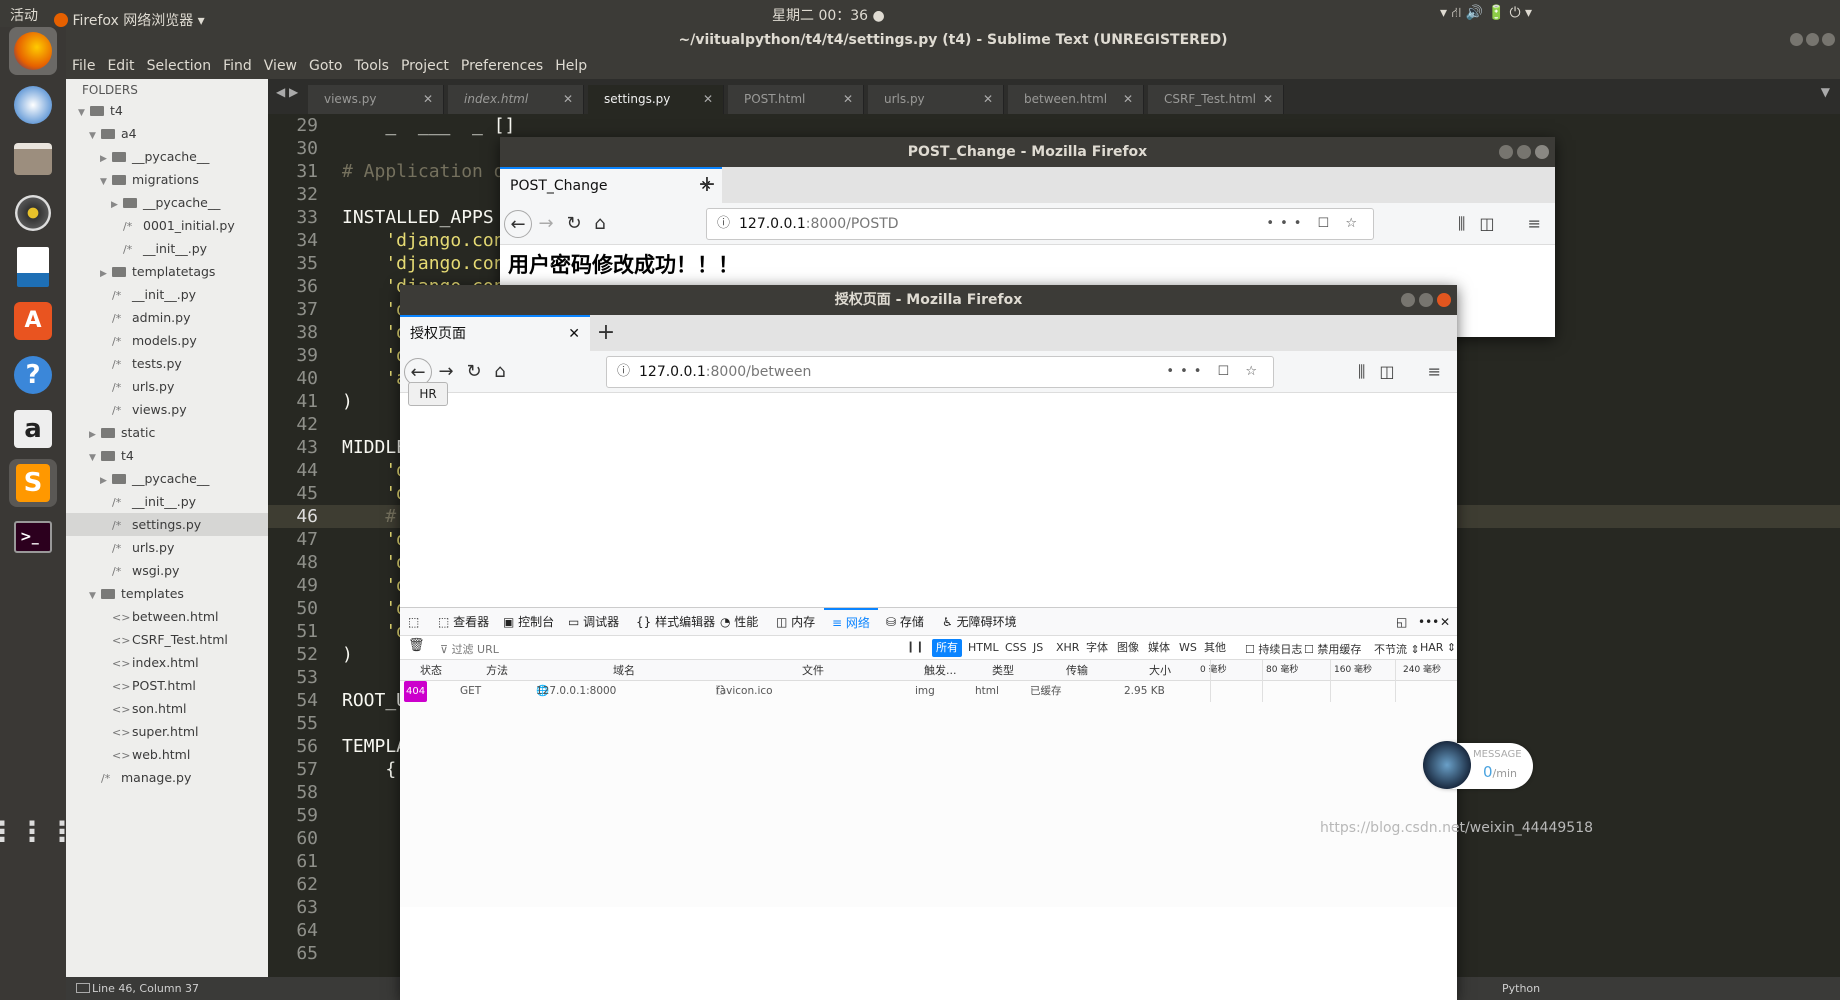  What do you see at coordinates (431, 670) in the screenshot?
I see `col-status: 状态` at bounding box center [431, 670].